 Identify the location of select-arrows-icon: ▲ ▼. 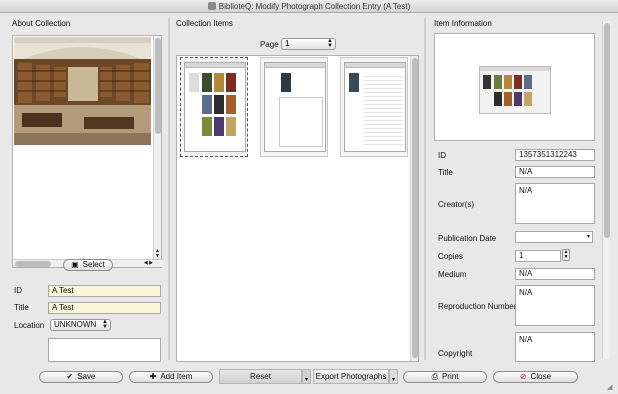
(105, 324).